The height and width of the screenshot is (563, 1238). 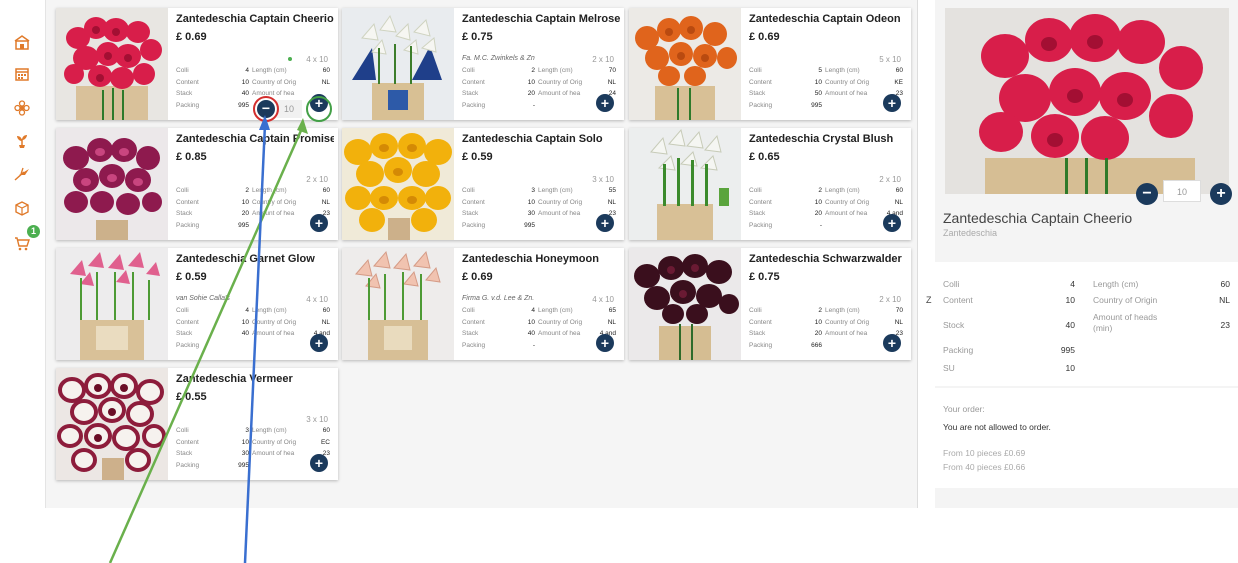 I want to click on annotation-arrows, so click(x=208, y=339).